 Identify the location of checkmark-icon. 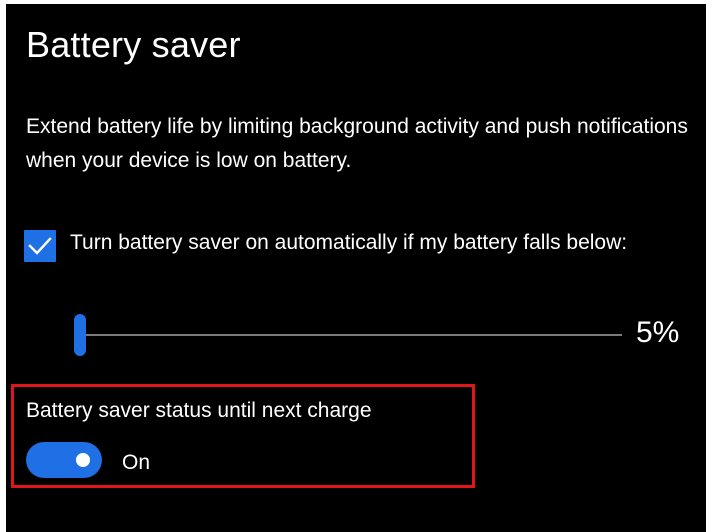
(40, 246).